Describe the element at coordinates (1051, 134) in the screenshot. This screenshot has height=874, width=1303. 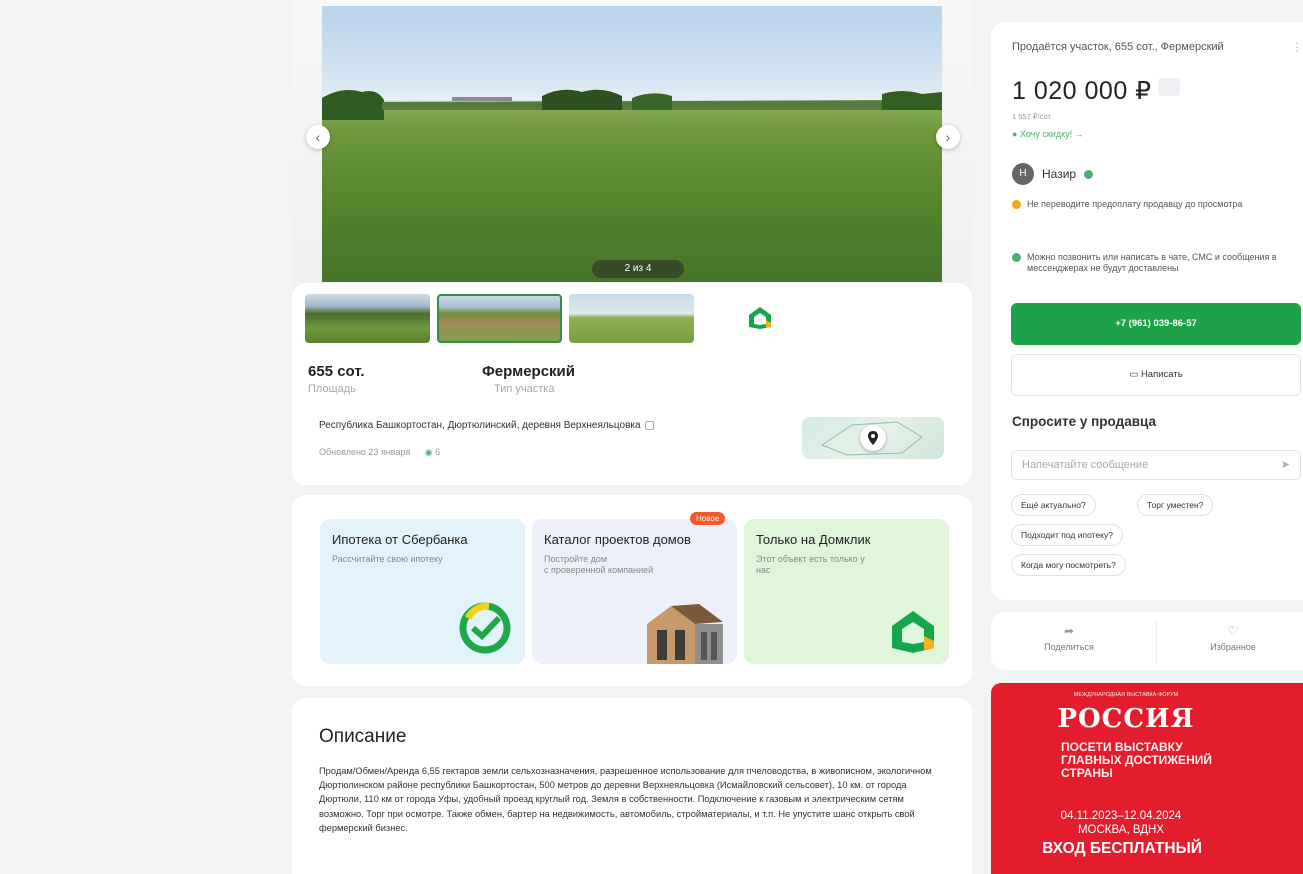
I see `discount-text: Хочу скидку! →` at that location.